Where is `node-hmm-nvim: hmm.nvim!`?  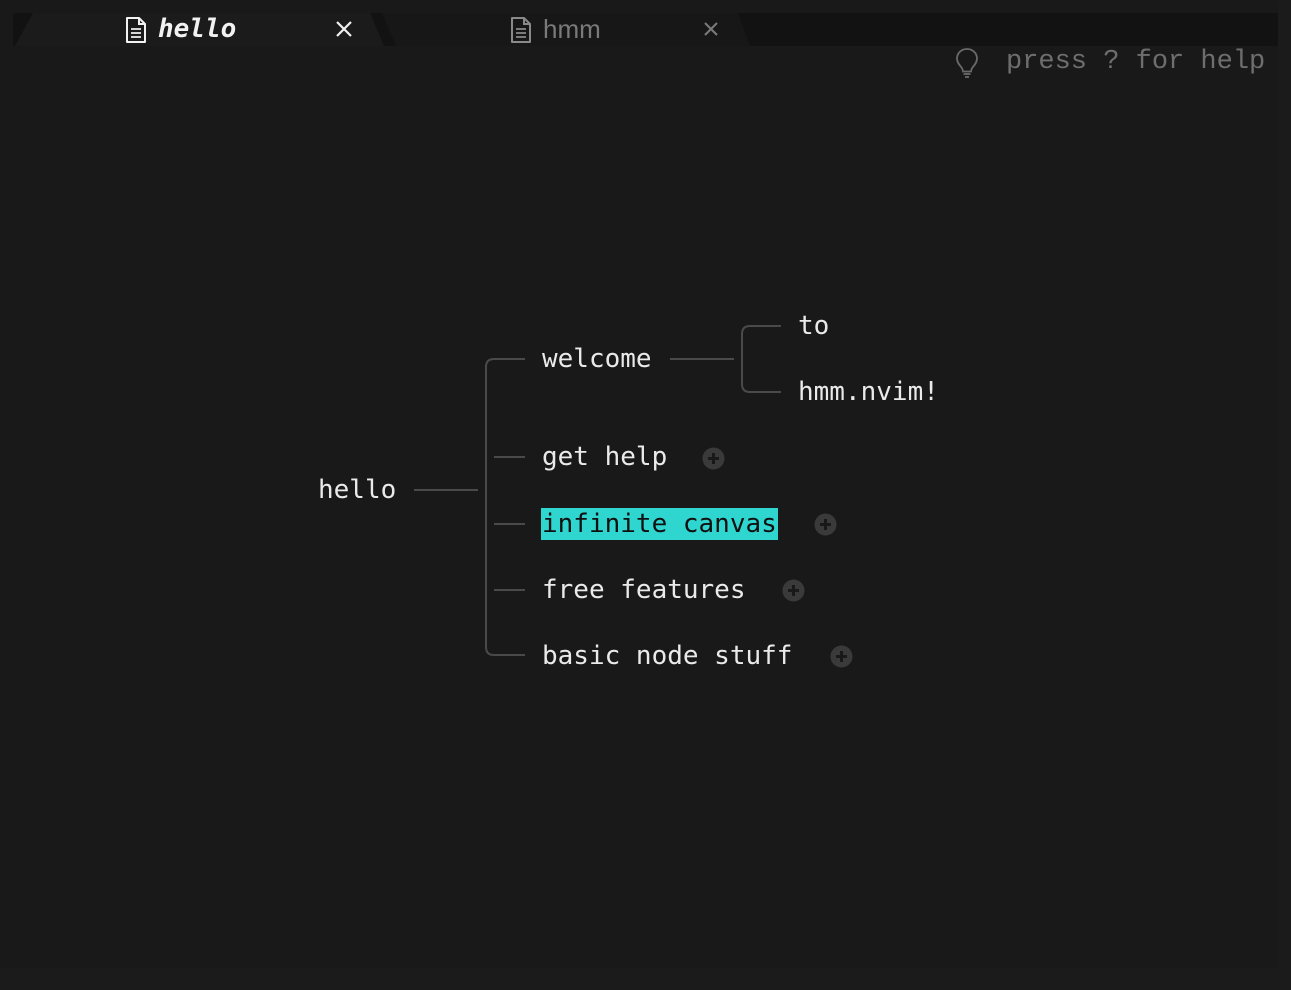
node-hmm-nvim: hmm.nvim! is located at coordinates (868, 392).